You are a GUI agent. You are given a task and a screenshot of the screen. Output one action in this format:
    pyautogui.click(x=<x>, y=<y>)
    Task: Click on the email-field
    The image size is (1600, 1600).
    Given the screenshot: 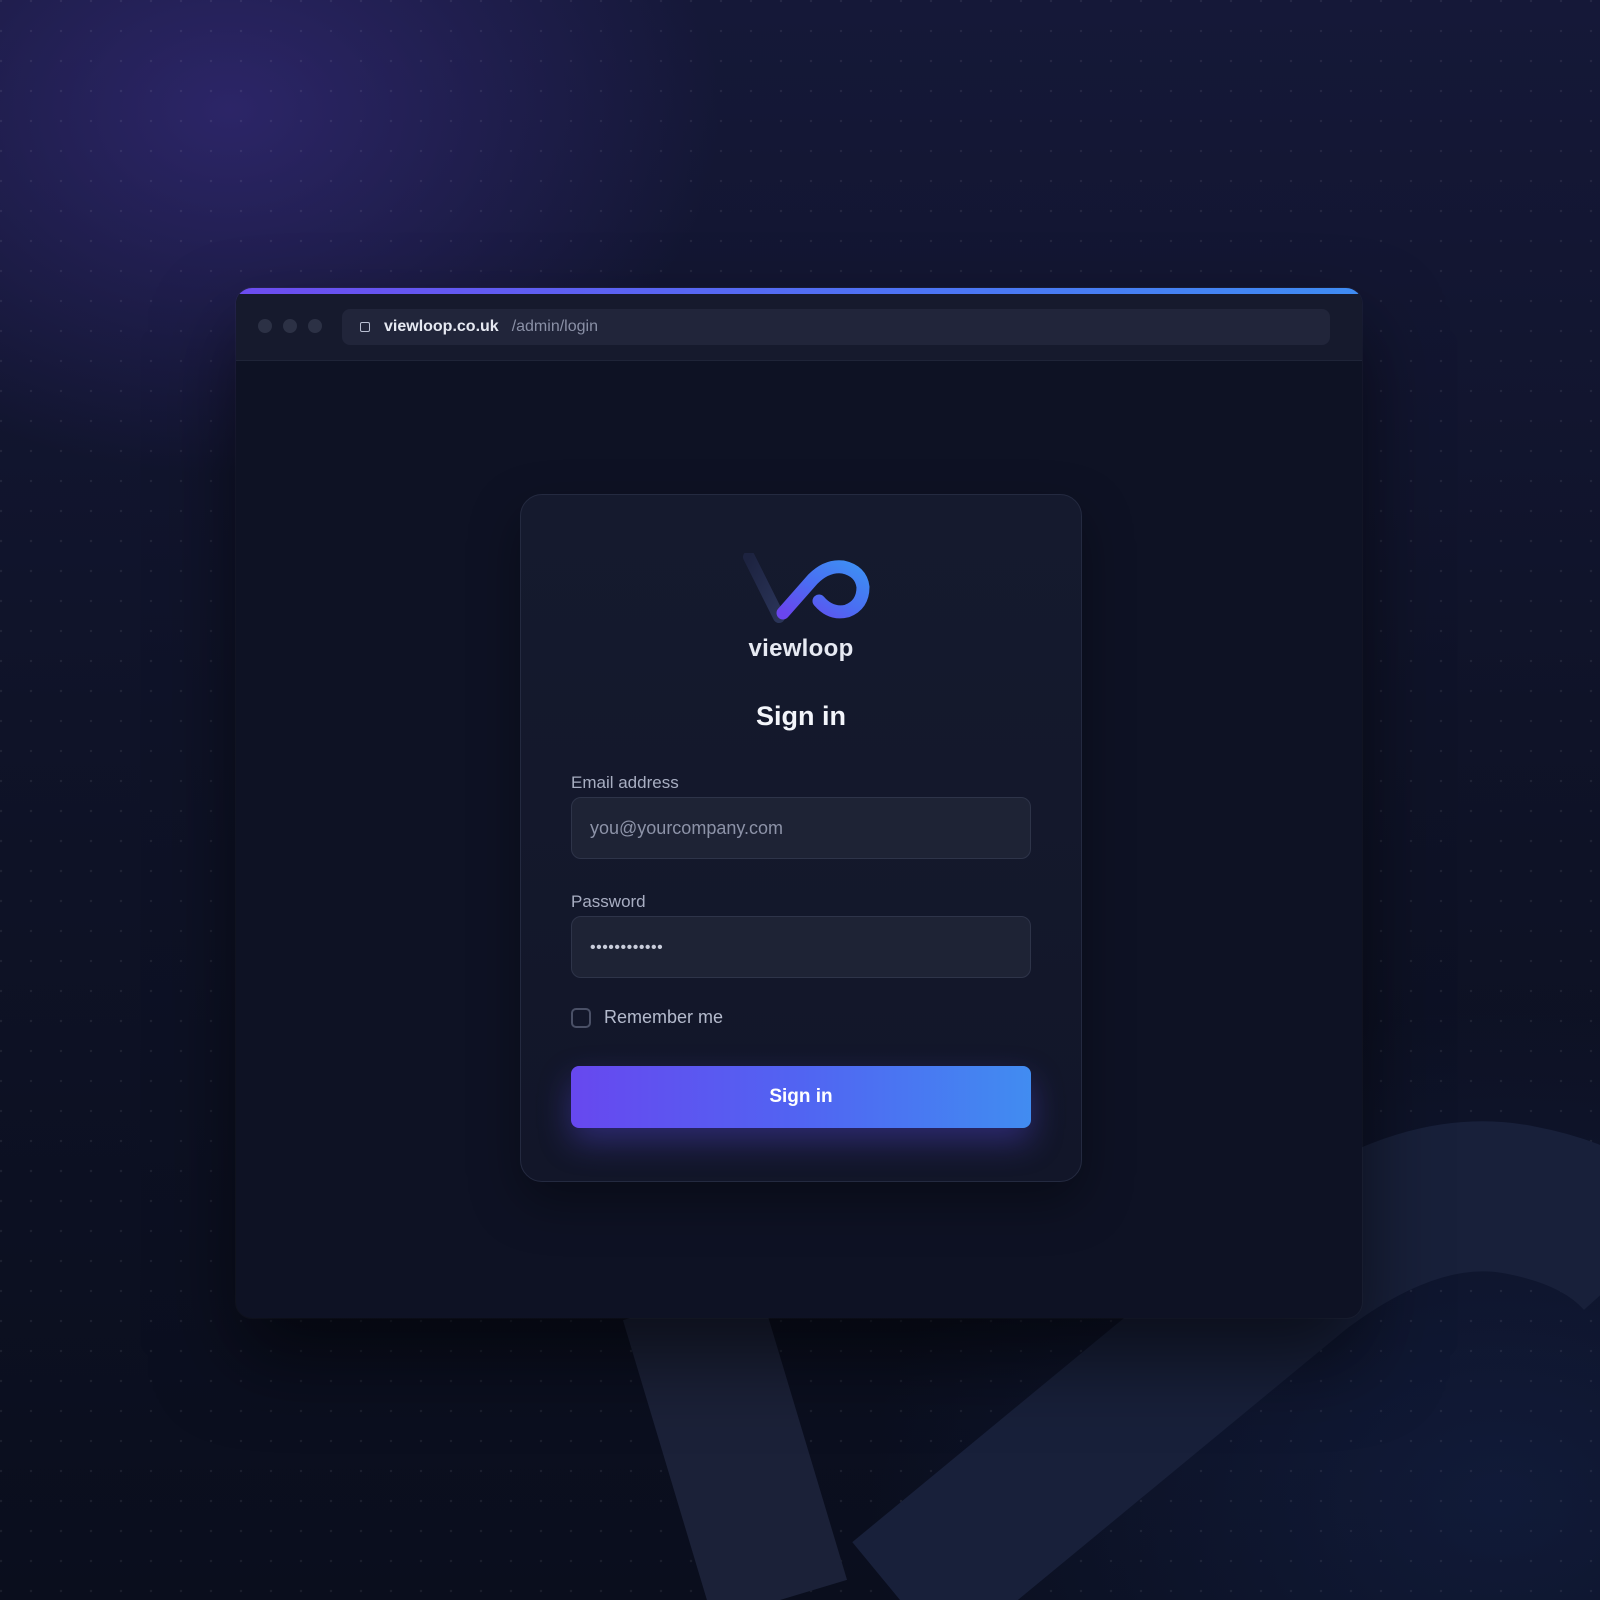 What is the action you would take?
    pyautogui.click(x=801, y=828)
    